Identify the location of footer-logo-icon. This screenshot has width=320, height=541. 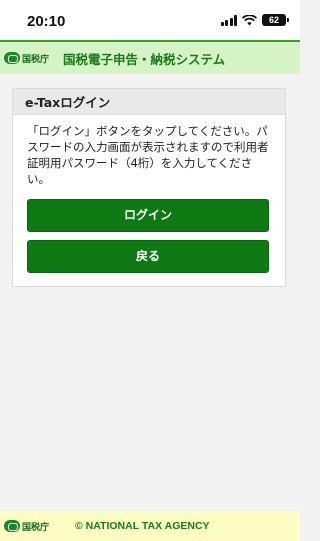
(12, 526).